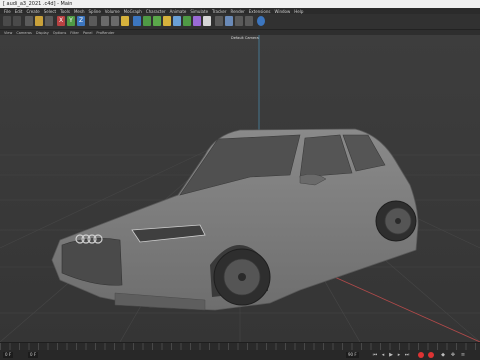  I want to click on render-view-icon, so click(105, 21).